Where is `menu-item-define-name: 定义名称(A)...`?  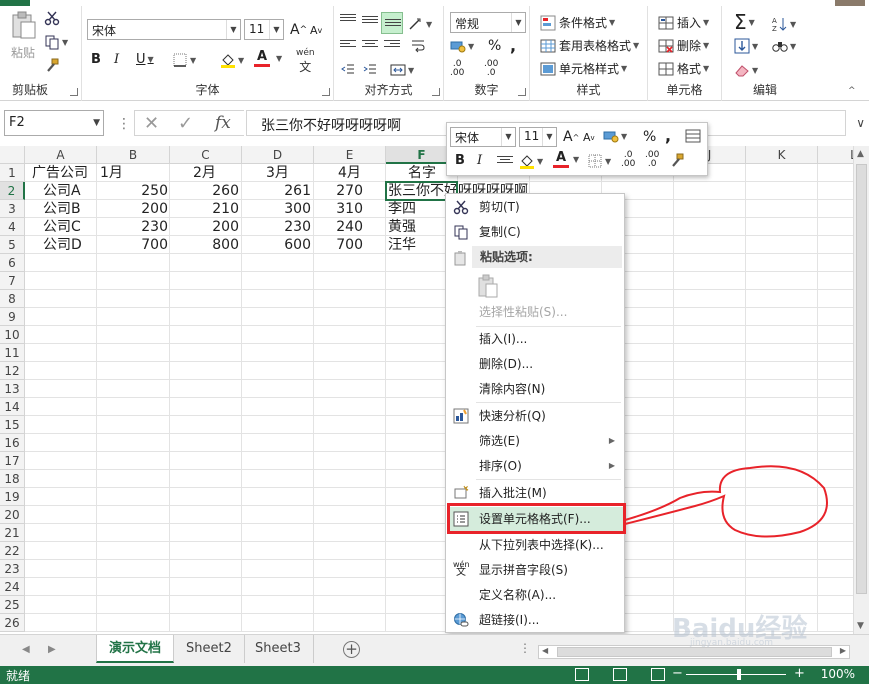
menu-item-define-name: 定义名称(A)... is located at coordinates (535, 595).